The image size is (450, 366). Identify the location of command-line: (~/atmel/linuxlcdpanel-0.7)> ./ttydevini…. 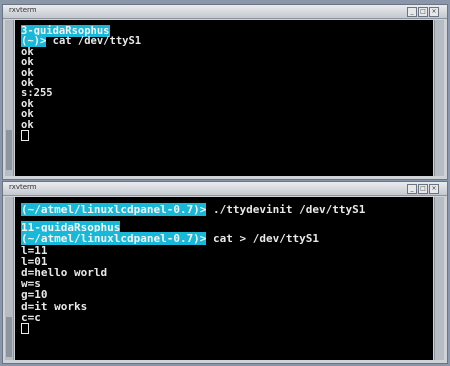
(193, 209).